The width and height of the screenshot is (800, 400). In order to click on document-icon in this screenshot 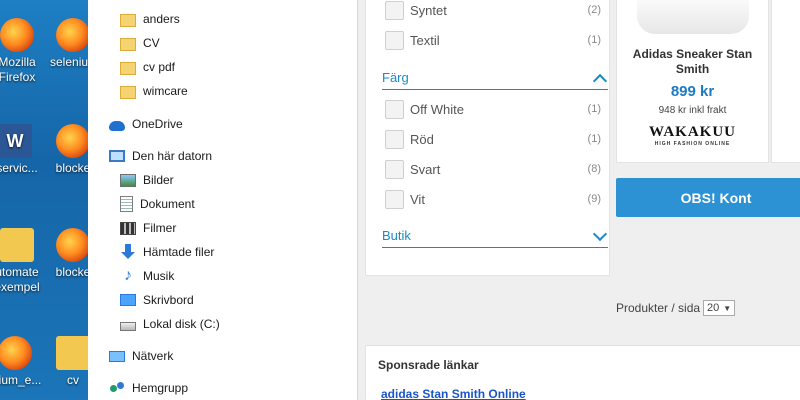, I will do `click(126, 204)`.